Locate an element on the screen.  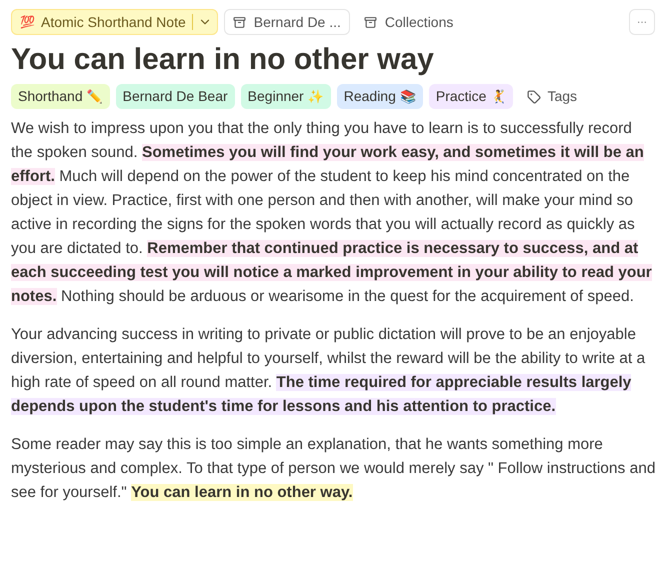
note-type-label: Atomic Shorthand Note is located at coordinates (113, 22).